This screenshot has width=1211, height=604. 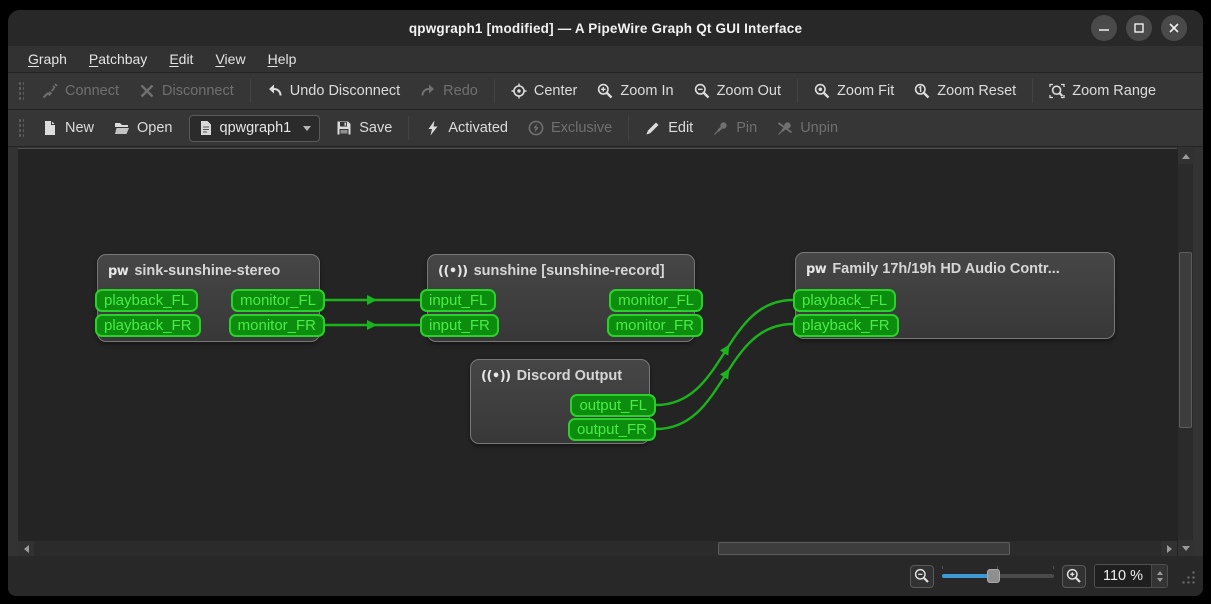 What do you see at coordinates (333, 91) in the screenshot?
I see `undo-disconnect-button: Undo Disconnect` at bounding box center [333, 91].